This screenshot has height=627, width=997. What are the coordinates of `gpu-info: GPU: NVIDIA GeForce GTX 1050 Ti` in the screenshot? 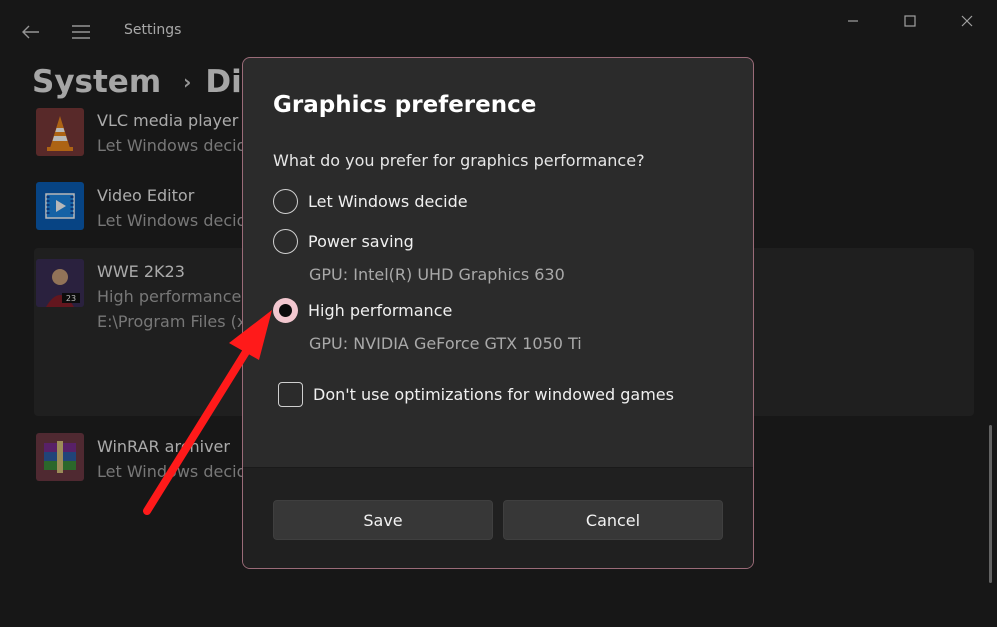 It's located at (445, 343).